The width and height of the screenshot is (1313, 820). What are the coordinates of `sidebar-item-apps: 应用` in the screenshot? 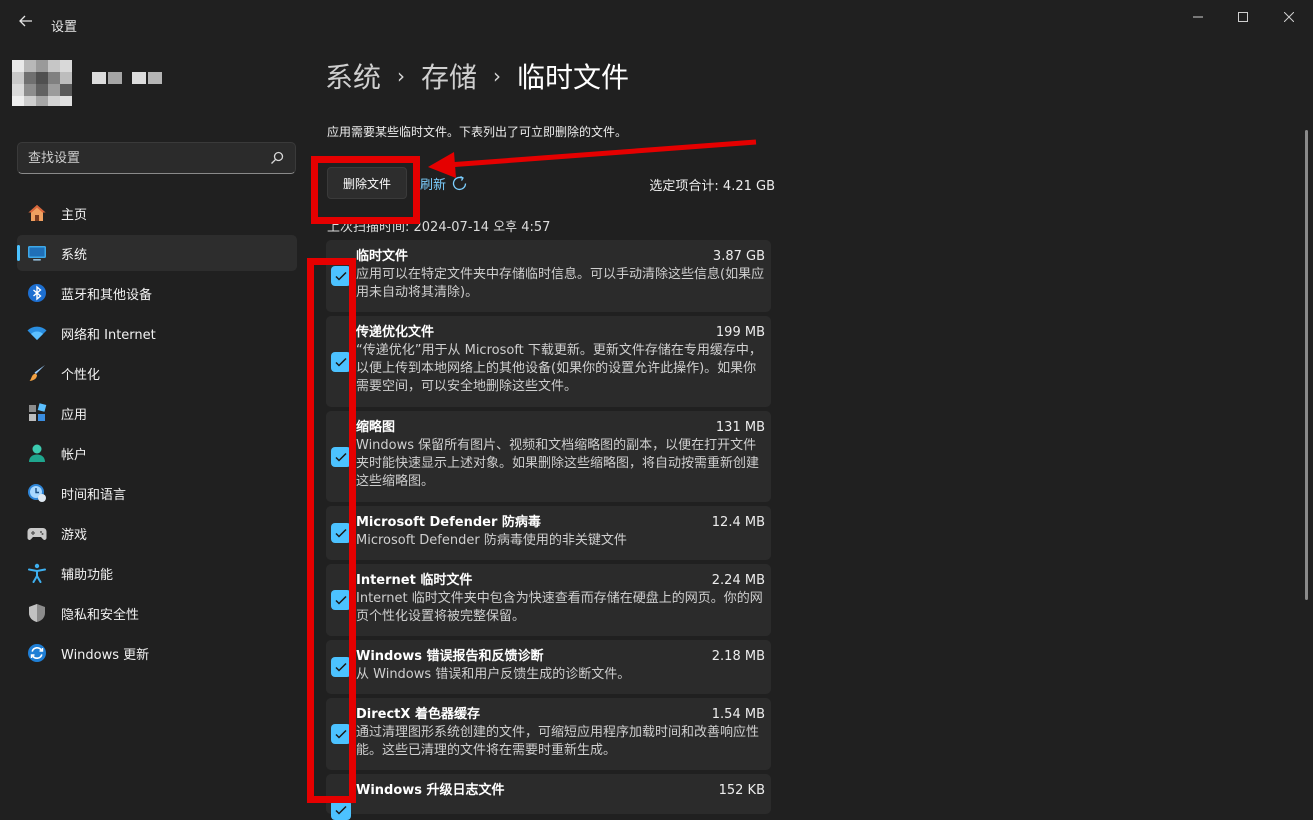 It's located at (157, 413).